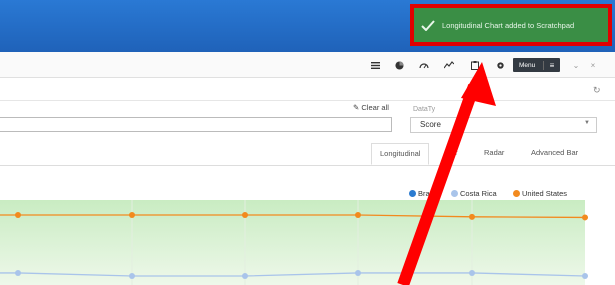 Image resolution: width=615 pixels, height=285 pixels. I want to click on datatype-label: DataTy, so click(424, 109).